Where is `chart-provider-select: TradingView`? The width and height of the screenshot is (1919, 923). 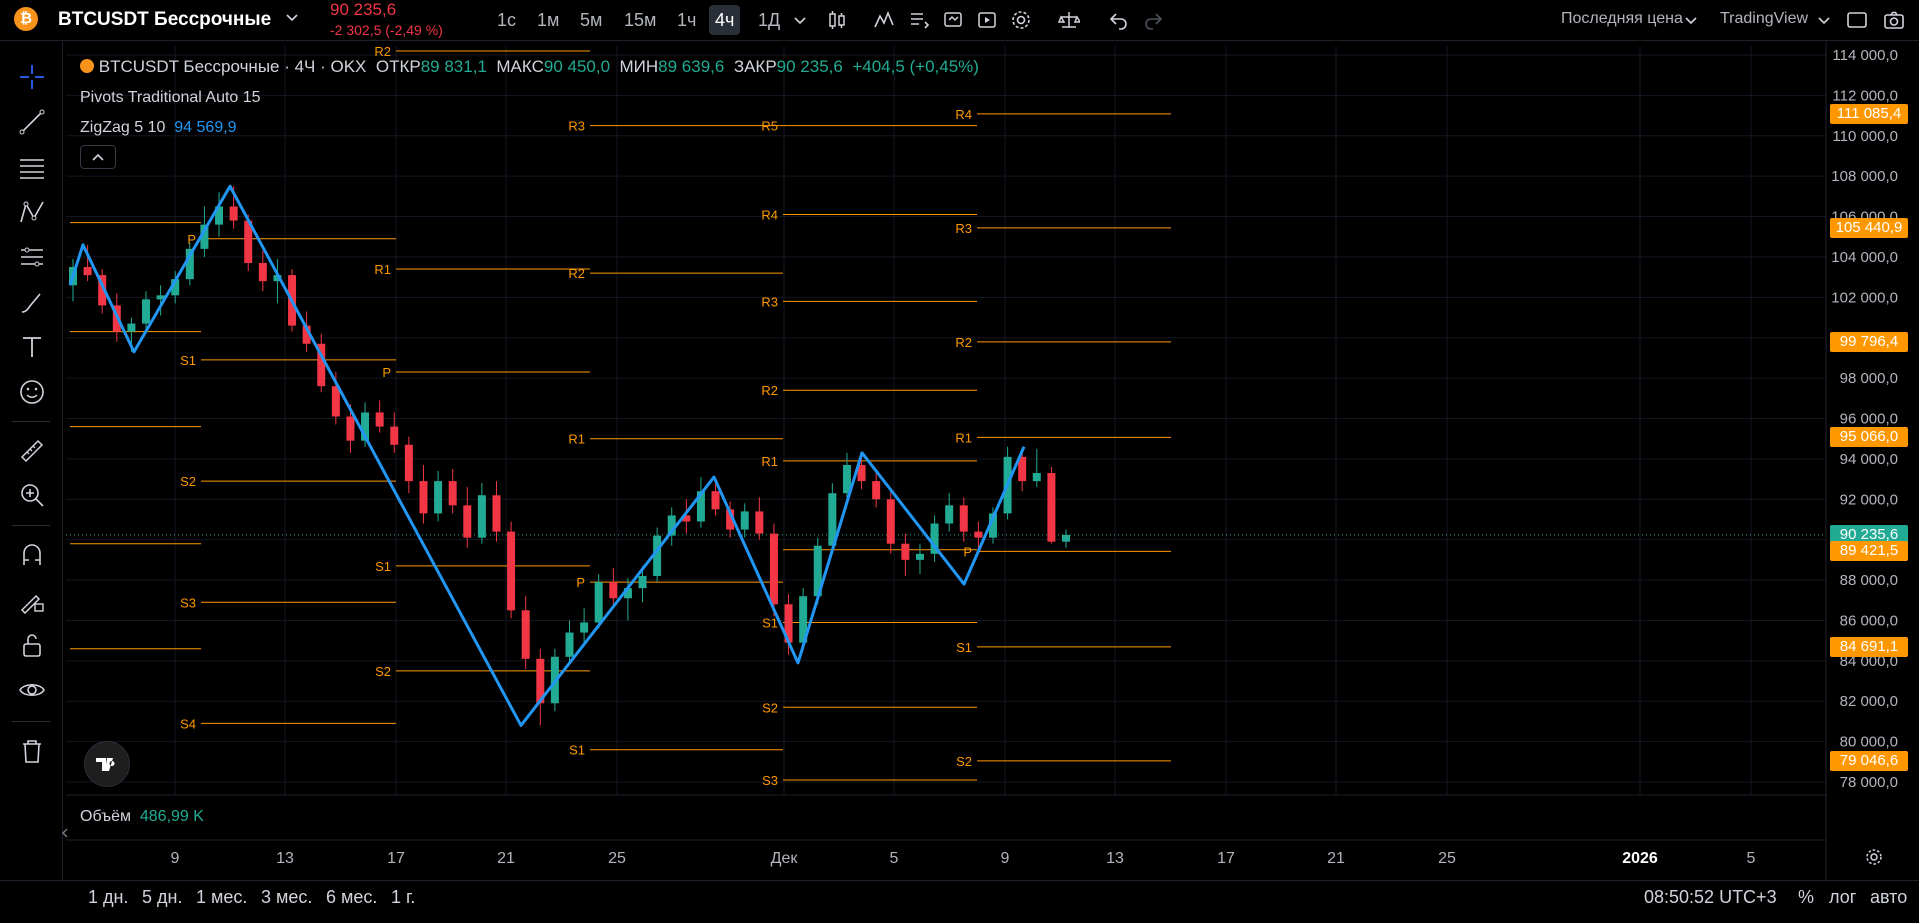 chart-provider-select: TradingView is located at coordinates (1764, 19).